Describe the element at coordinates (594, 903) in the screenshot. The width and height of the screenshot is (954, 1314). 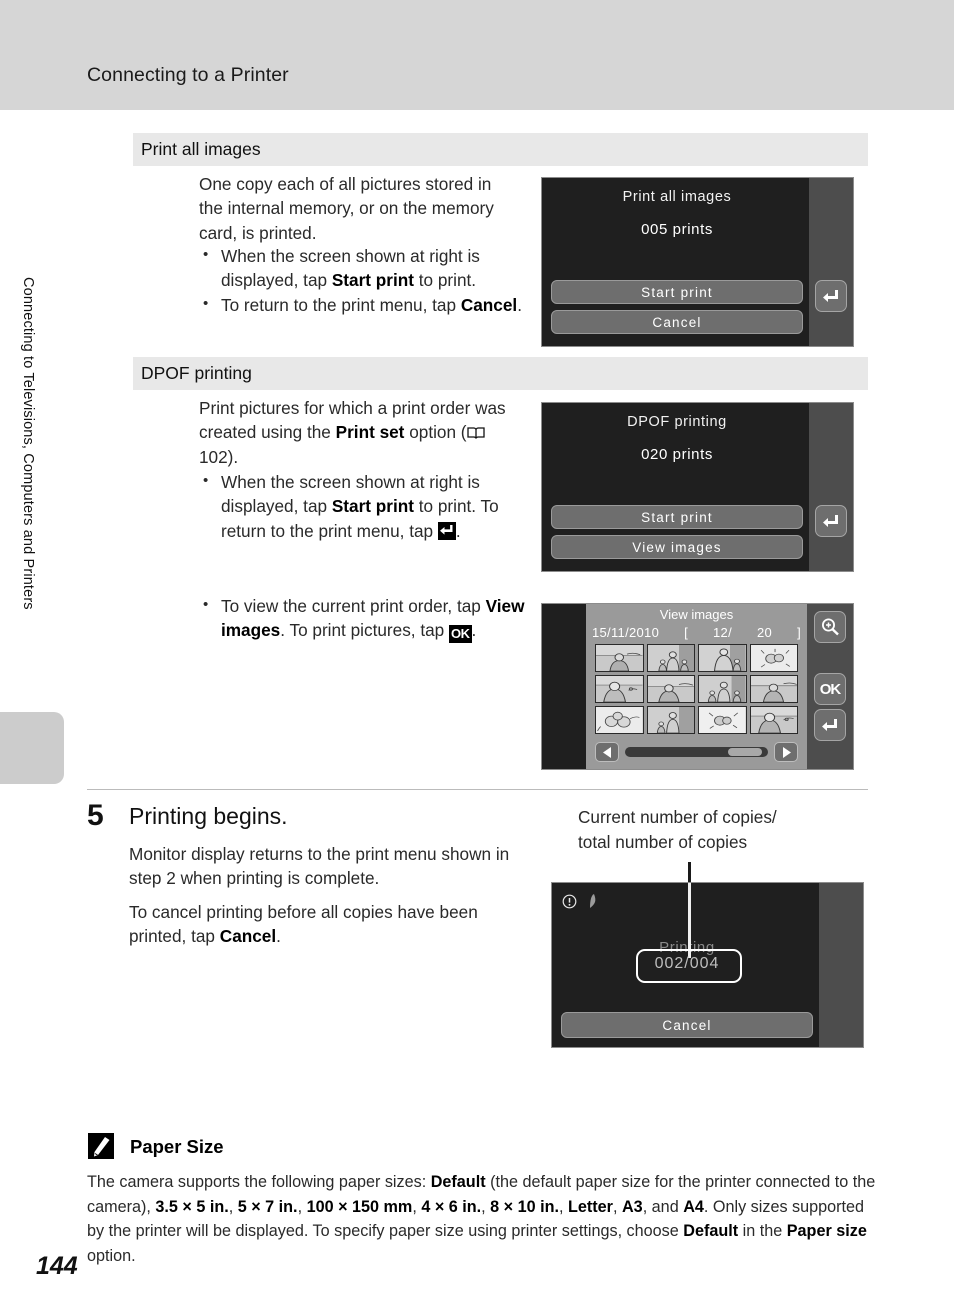
I see `printer-icon` at that location.